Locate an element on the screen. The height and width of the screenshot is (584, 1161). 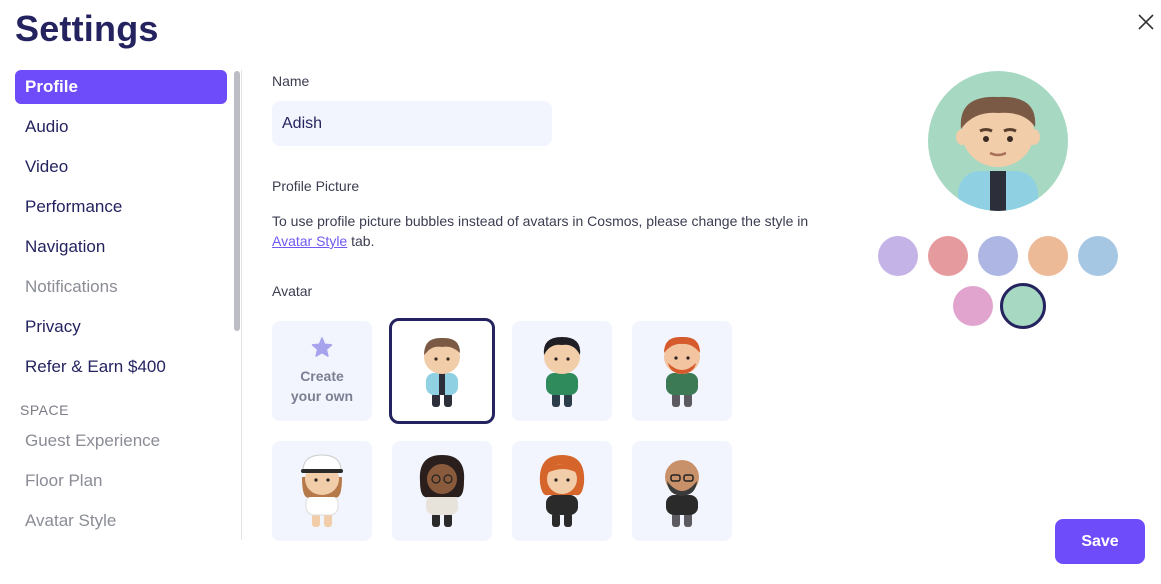
sidebar-item-notifications: Notifications is located at coordinates (121, 287).